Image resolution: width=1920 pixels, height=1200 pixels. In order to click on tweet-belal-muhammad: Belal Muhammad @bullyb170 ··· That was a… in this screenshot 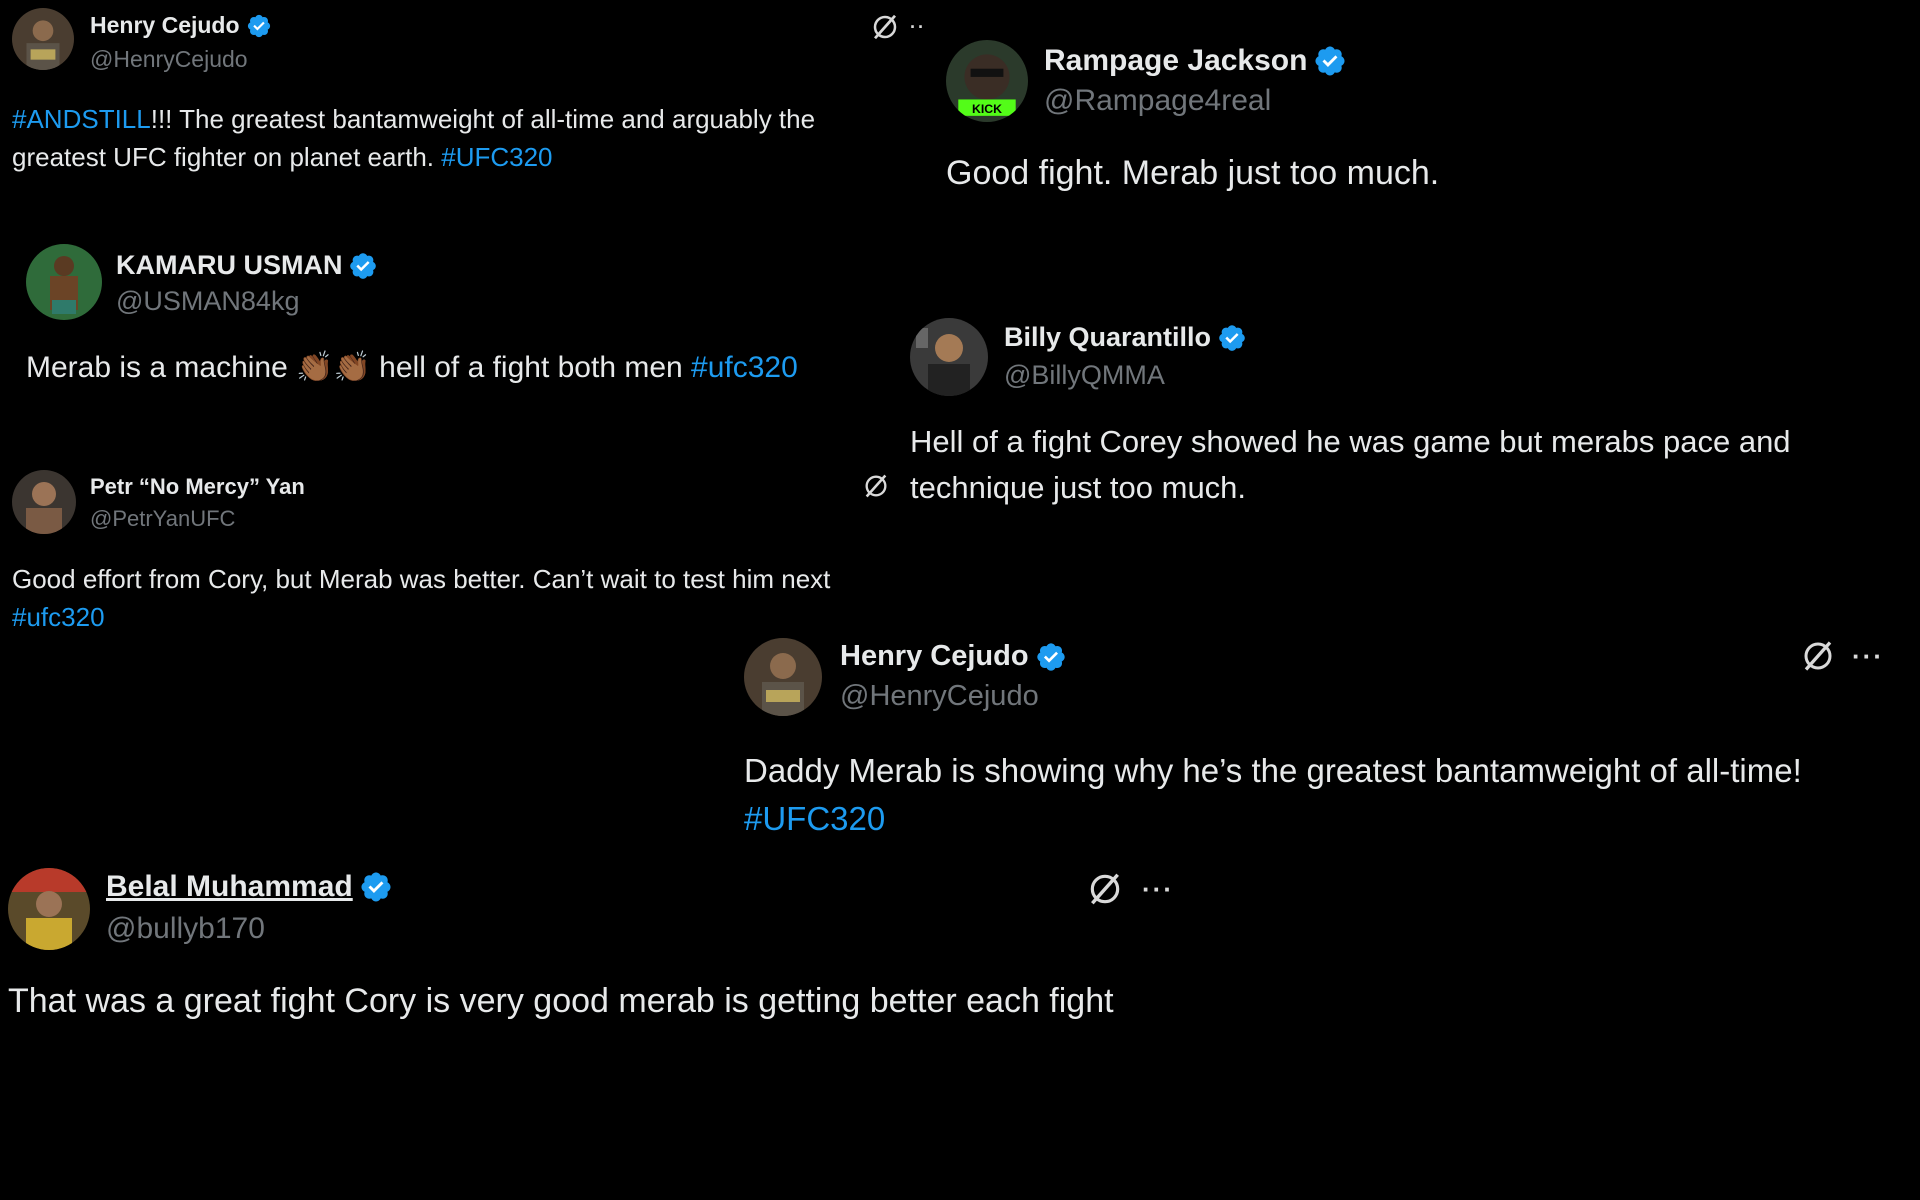, I will do `click(608, 948)`.